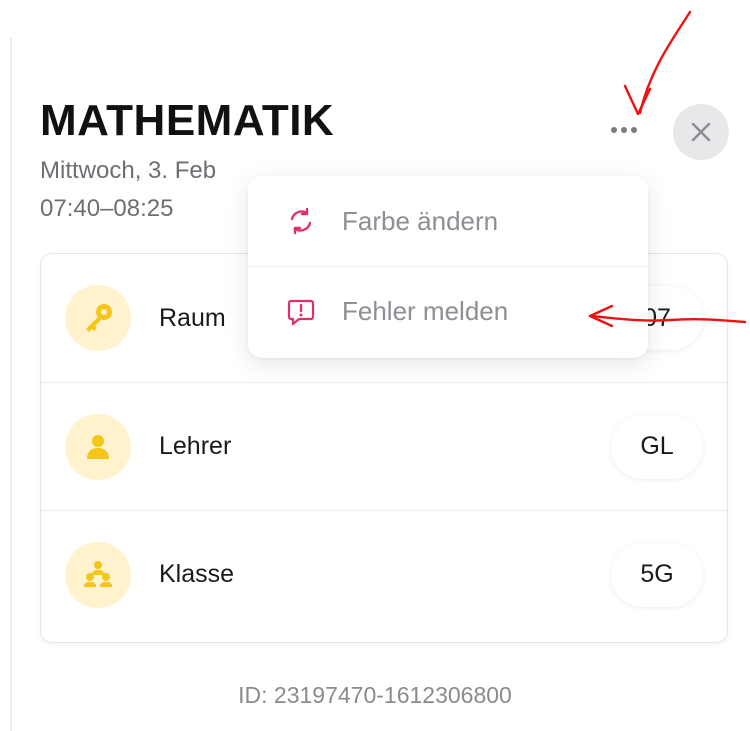 Image resolution: width=750 pixels, height=731 pixels. Describe the element at coordinates (425, 311) in the screenshot. I see `menu-item-label: Fehler melden` at that location.